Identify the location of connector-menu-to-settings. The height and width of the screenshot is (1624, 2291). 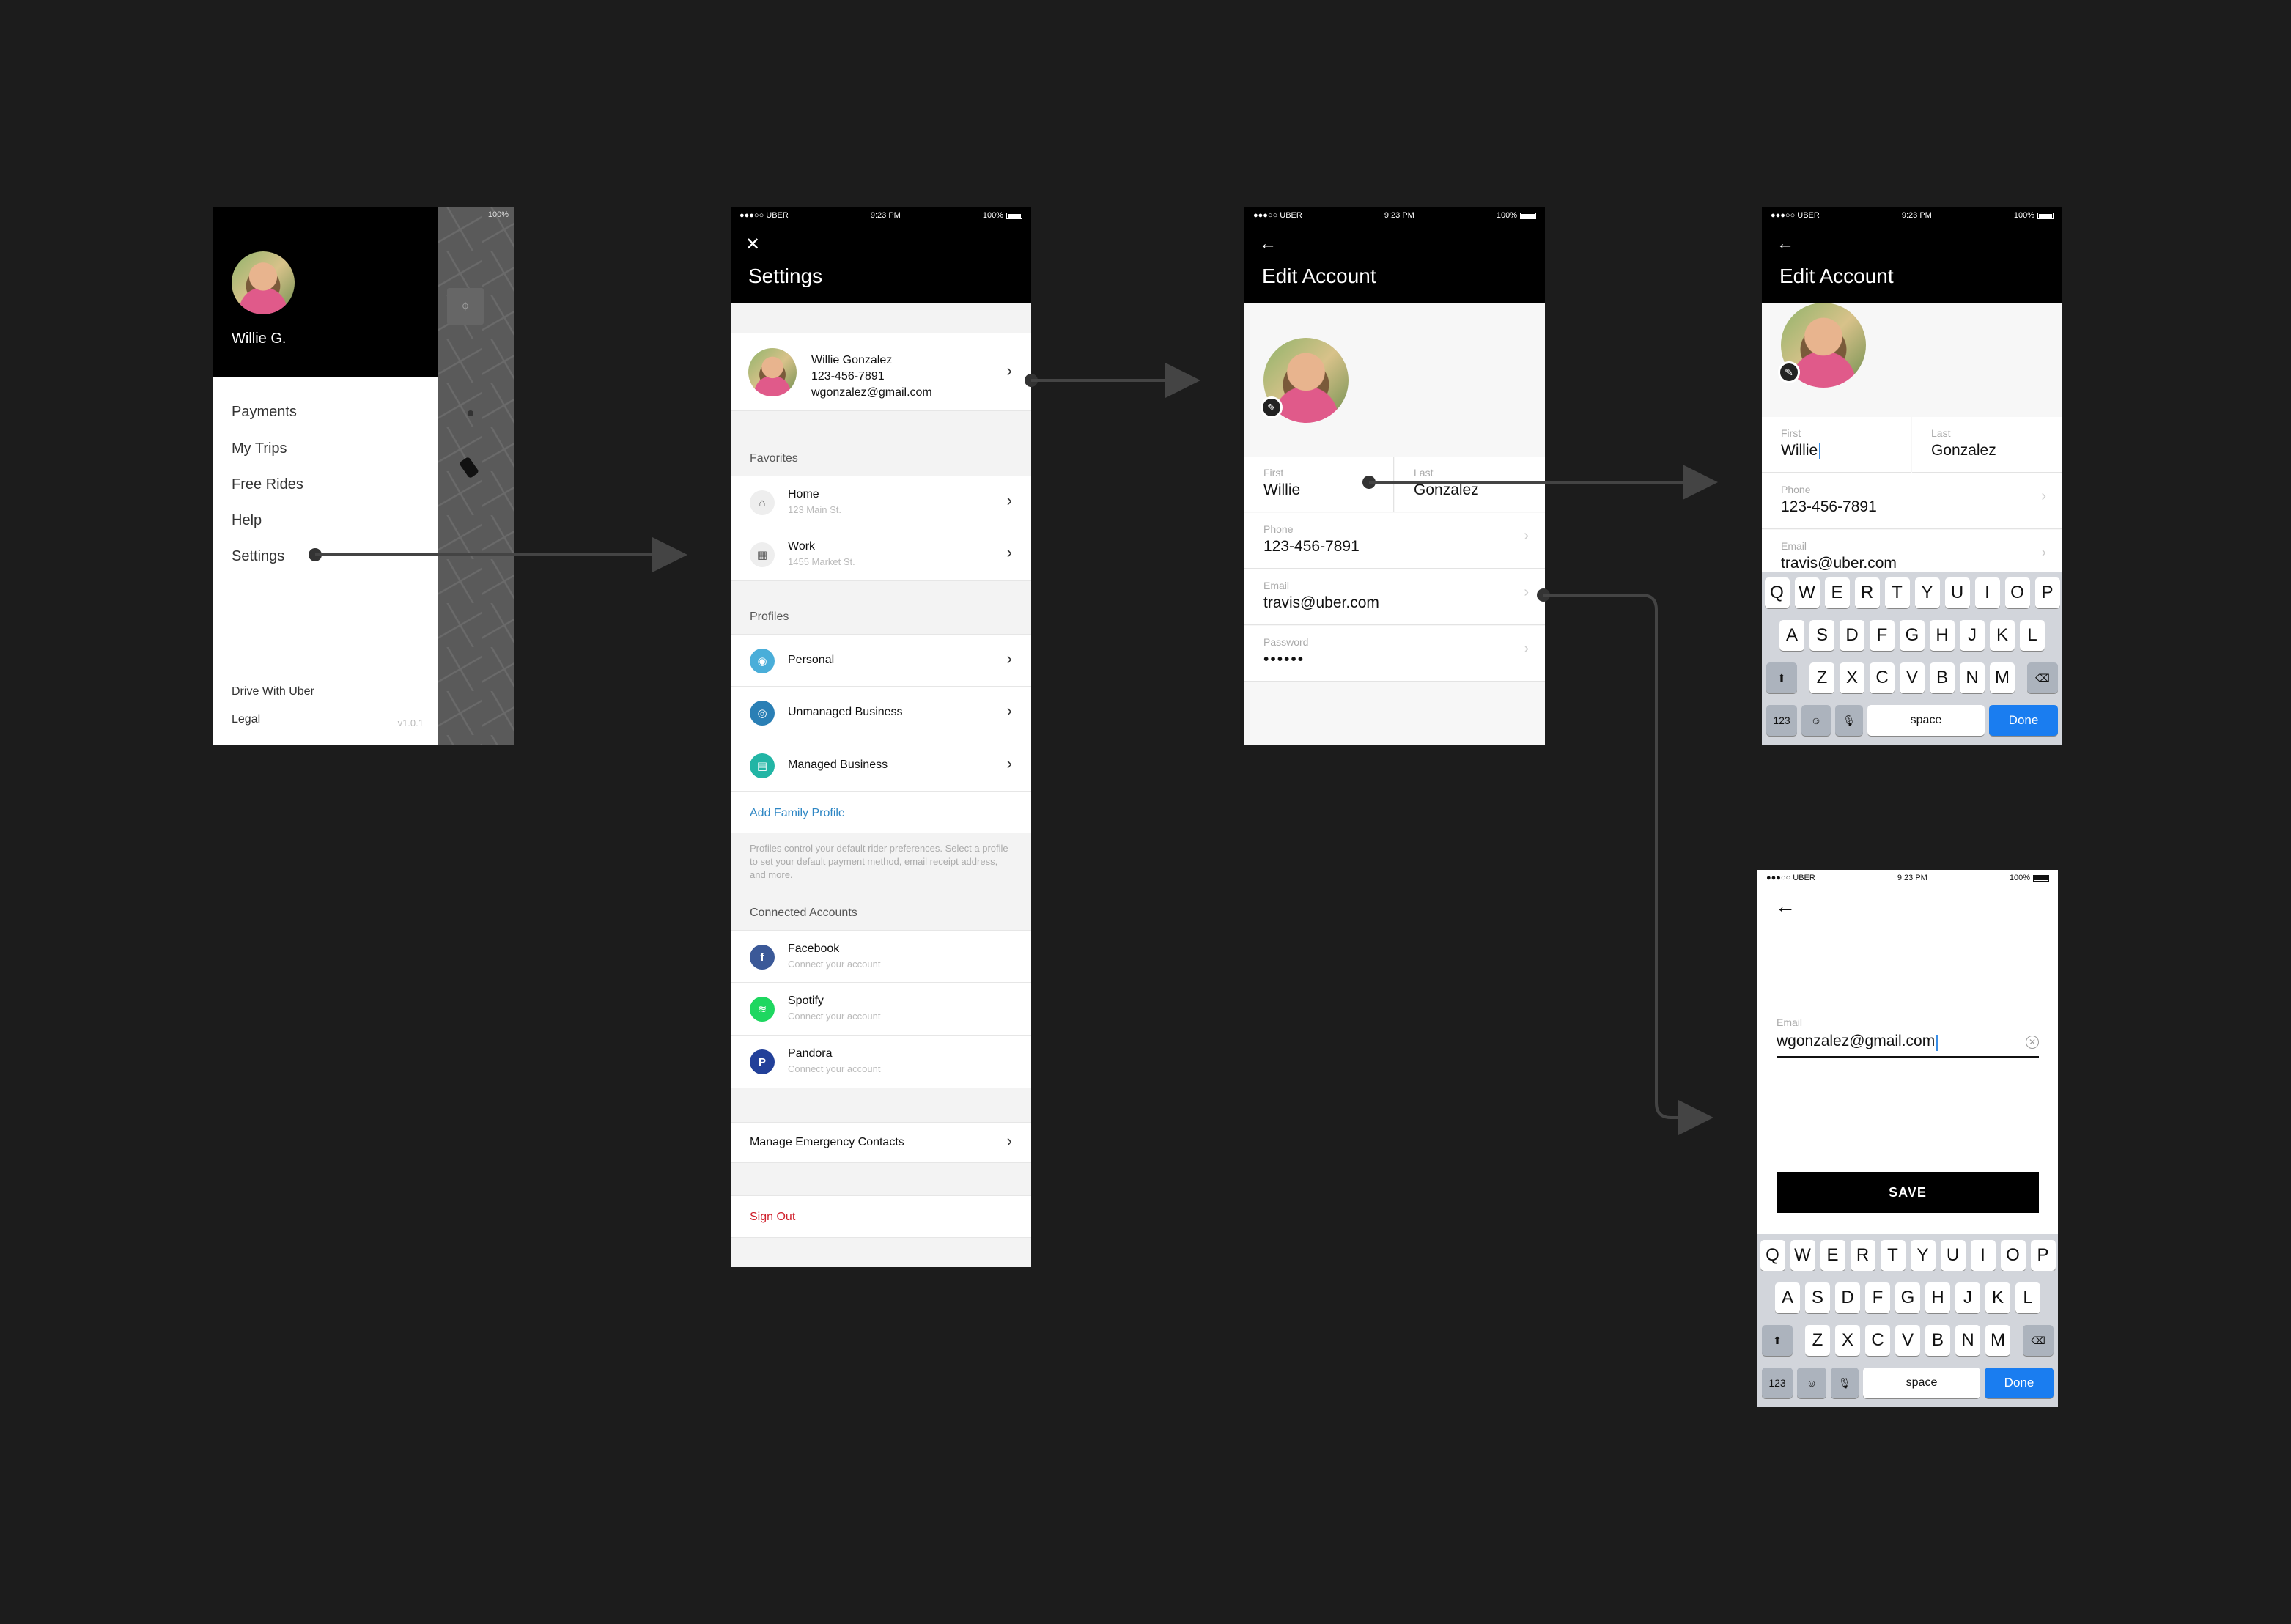
(498, 554).